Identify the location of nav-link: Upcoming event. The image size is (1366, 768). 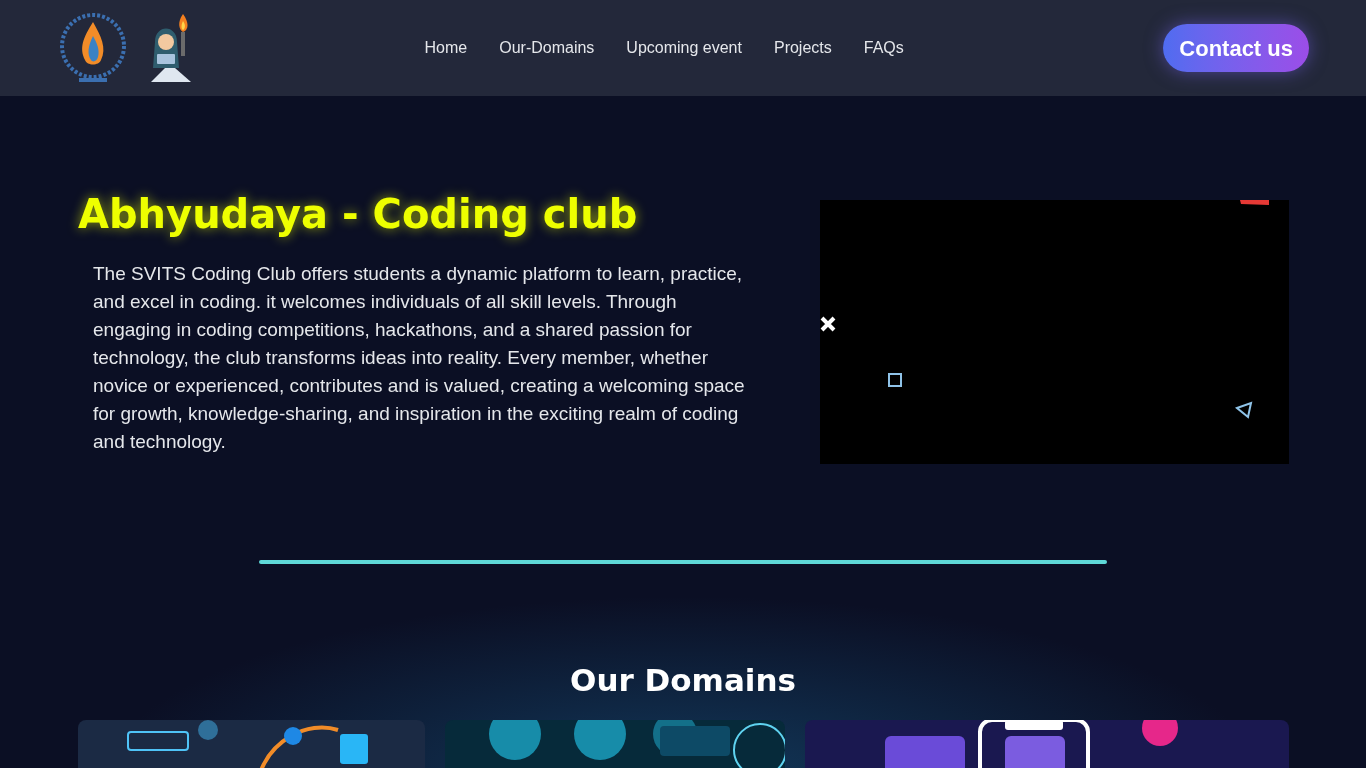
(684, 48).